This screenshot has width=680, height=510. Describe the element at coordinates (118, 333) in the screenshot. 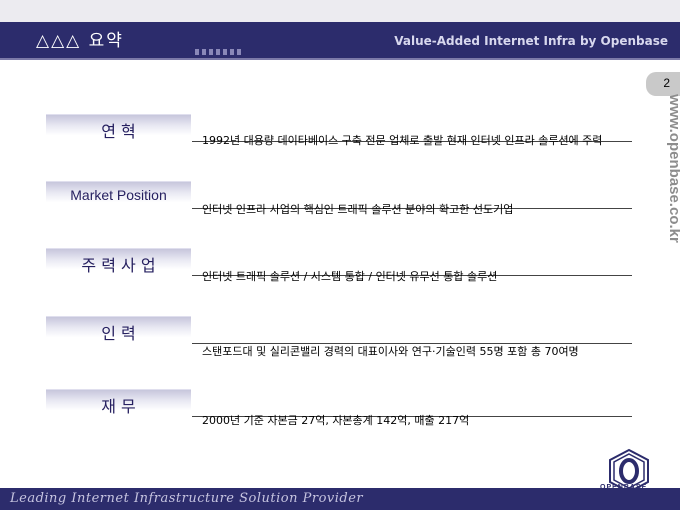

I see `row-label-text: 인 력` at that location.